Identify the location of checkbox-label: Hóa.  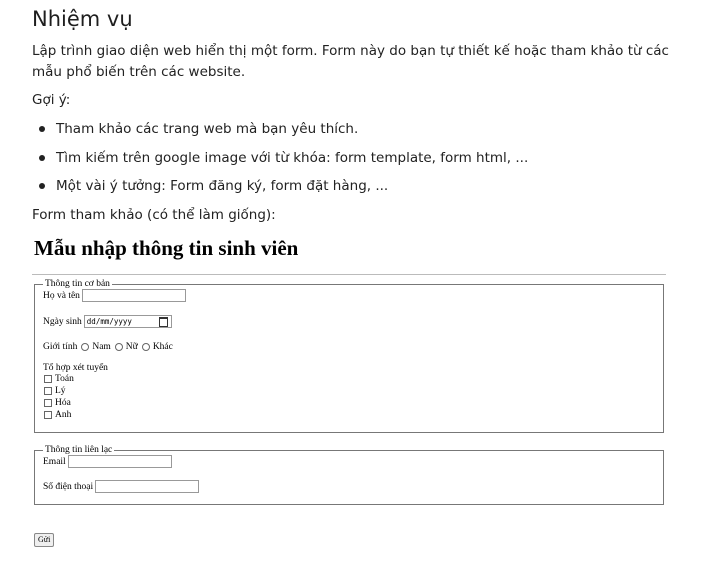
(63, 403).